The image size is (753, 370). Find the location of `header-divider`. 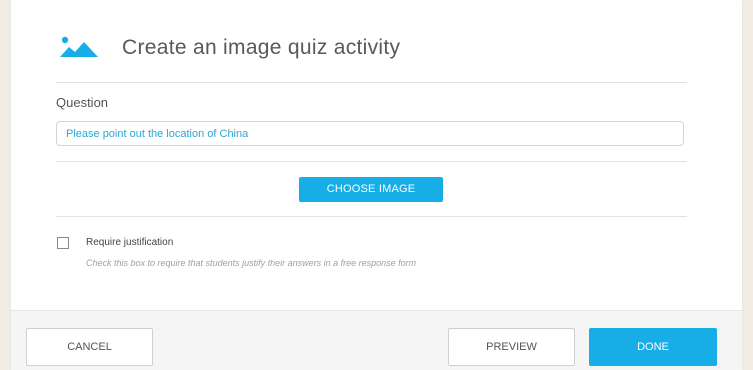

header-divider is located at coordinates (371, 82).